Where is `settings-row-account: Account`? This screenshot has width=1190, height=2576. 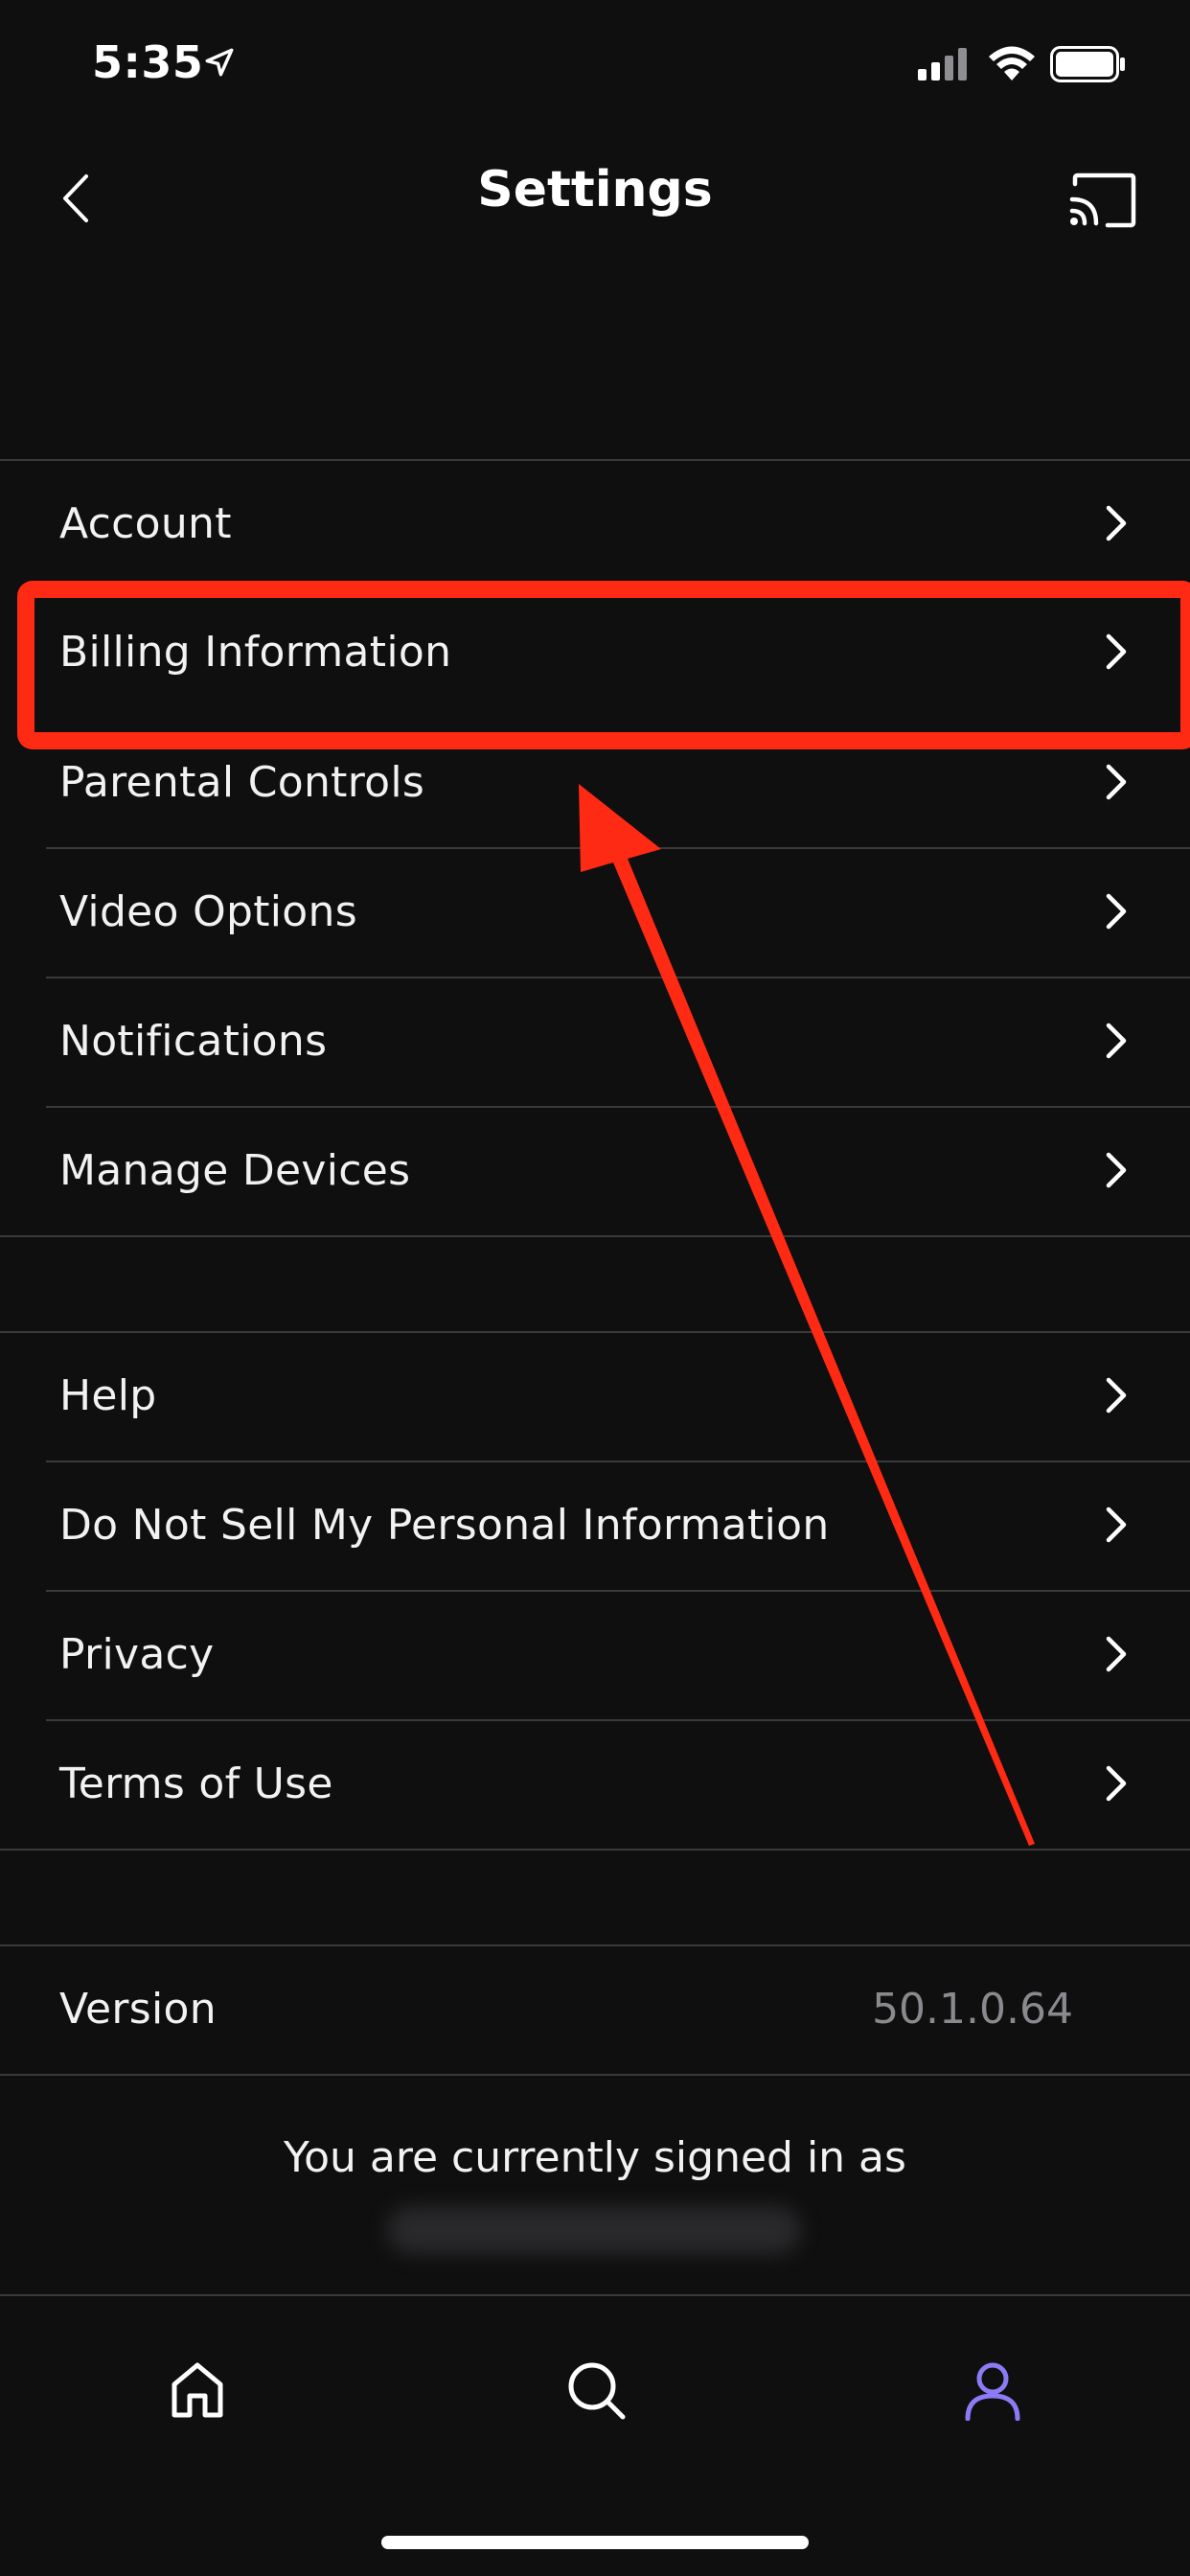 settings-row-account: Account is located at coordinates (595, 524).